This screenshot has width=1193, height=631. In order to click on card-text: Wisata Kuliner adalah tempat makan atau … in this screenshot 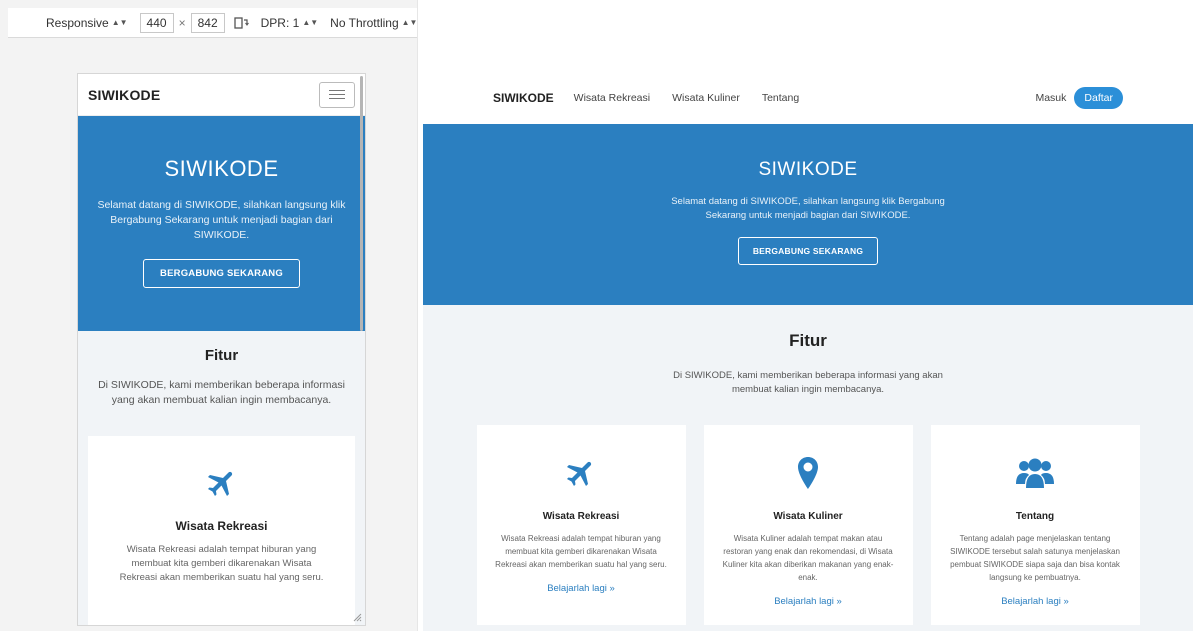, I will do `click(808, 558)`.